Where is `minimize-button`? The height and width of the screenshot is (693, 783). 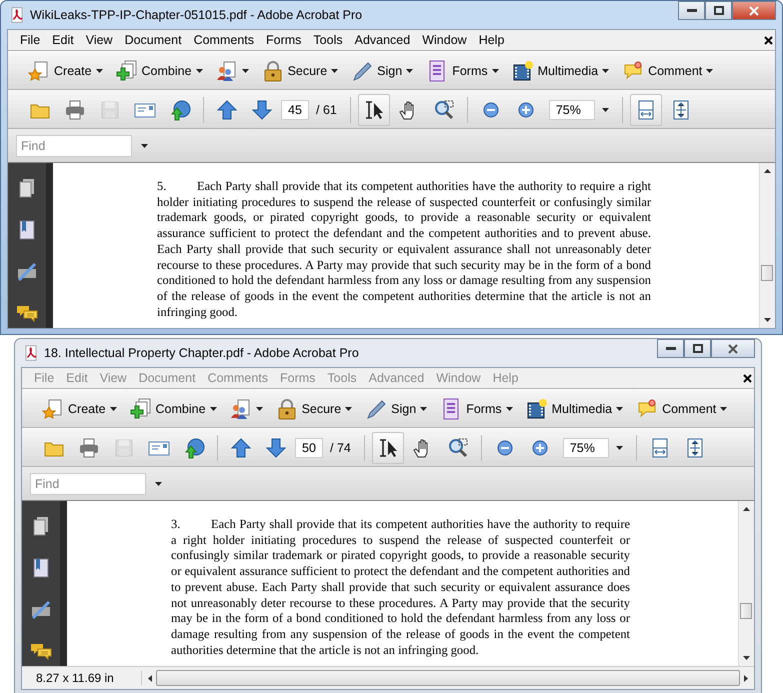 minimize-button is located at coordinates (691, 10).